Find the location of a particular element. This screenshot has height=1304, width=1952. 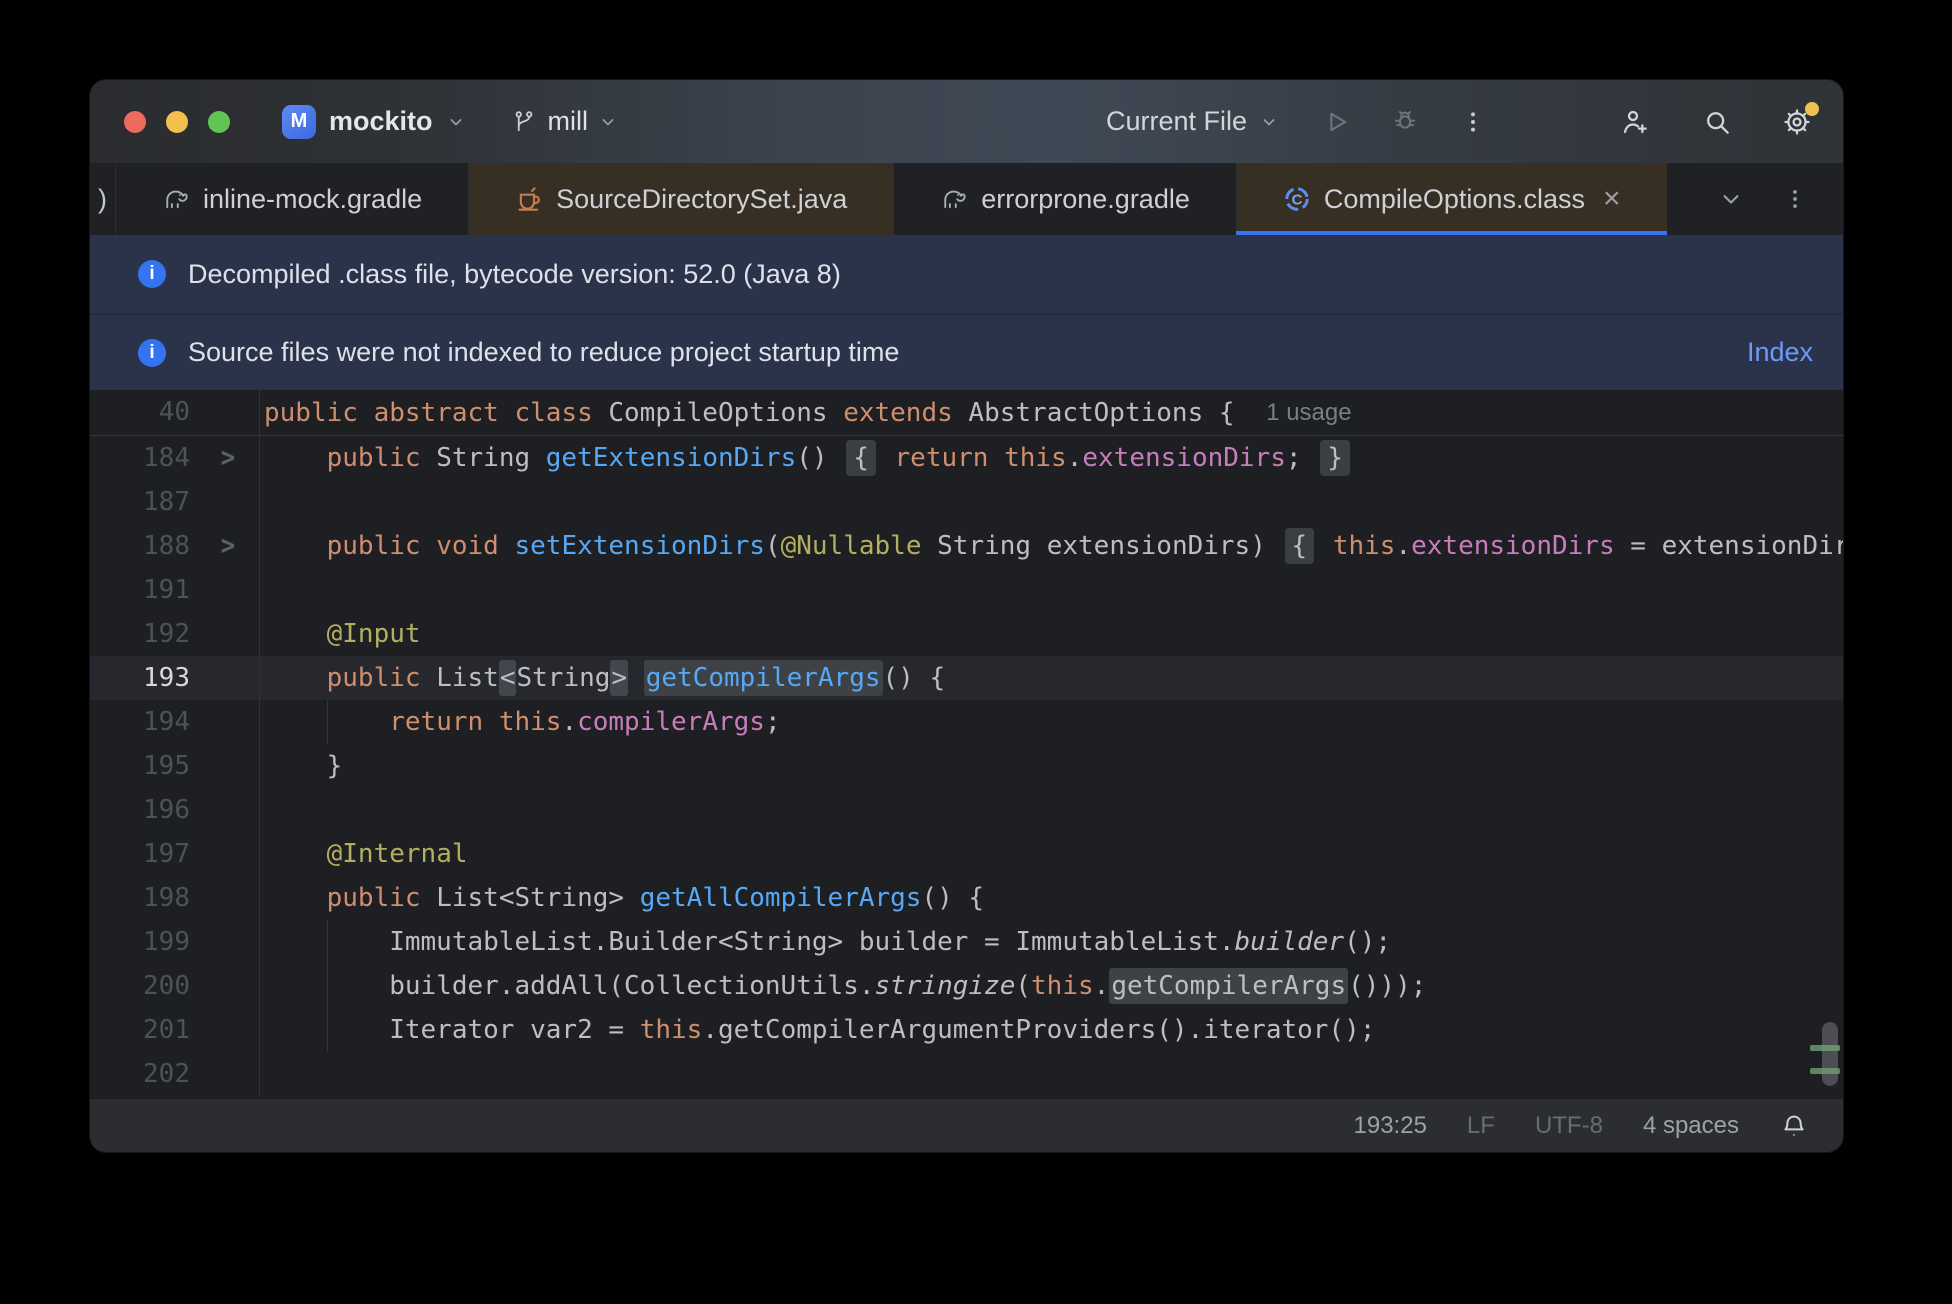

code-with-me-icon is located at coordinates (1635, 122).